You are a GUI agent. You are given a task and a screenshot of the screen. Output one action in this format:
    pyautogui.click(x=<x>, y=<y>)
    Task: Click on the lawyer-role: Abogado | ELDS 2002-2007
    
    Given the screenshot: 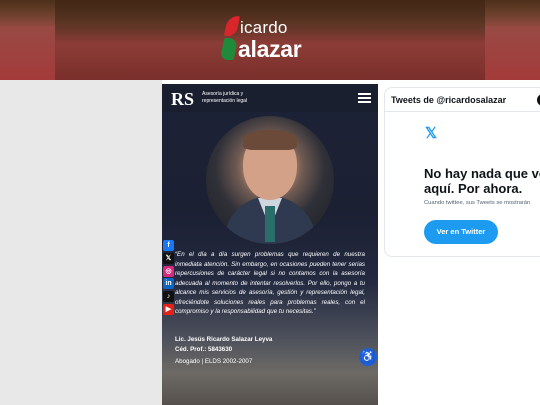 What is the action you would take?
    pyautogui.click(x=214, y=361)
    